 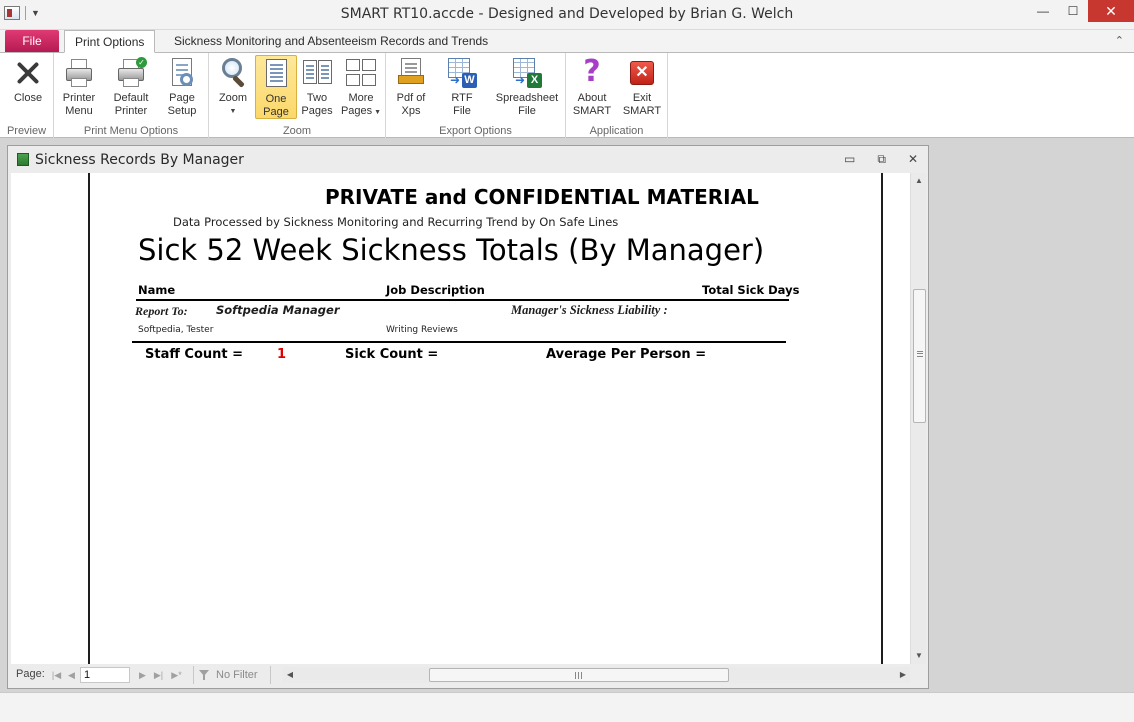 I want to click on horizontal-scroll-thumb, so click(x=579, y=675).